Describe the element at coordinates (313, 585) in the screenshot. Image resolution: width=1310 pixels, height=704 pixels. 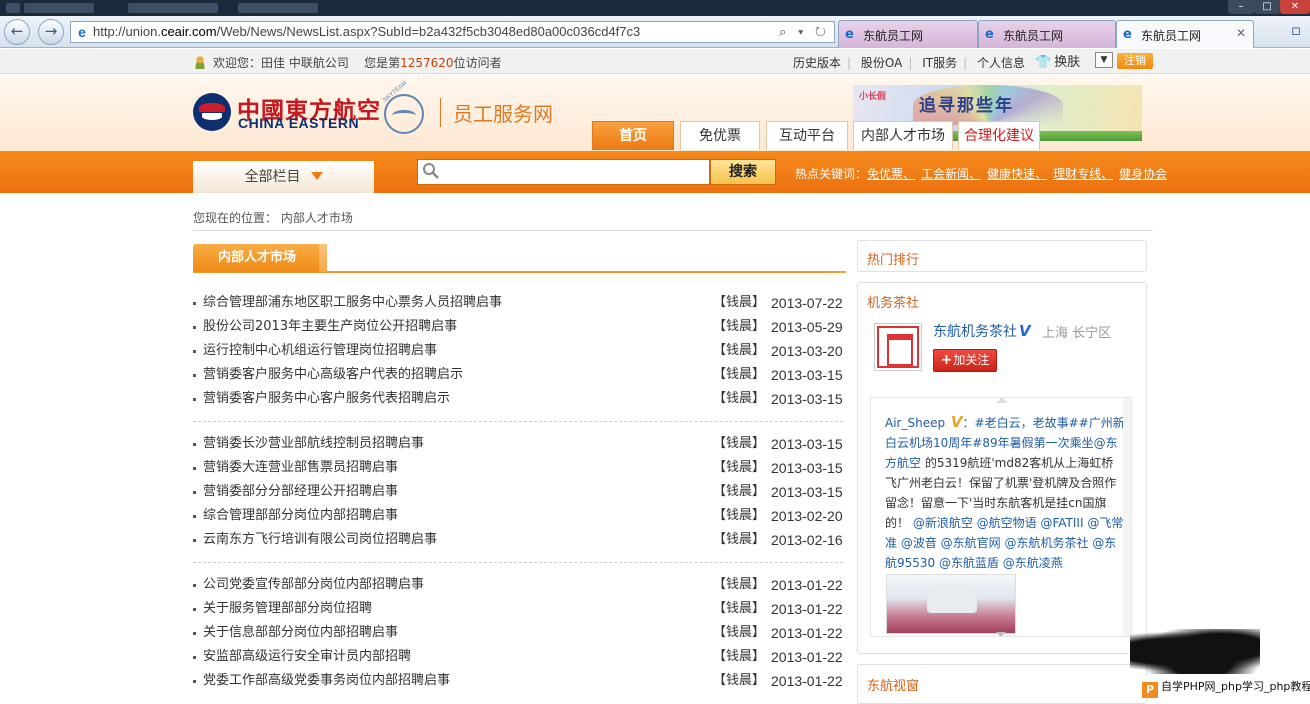
I see `item-title-link: 公司党委宣传部部分岗位内部招聘启事` at that location.